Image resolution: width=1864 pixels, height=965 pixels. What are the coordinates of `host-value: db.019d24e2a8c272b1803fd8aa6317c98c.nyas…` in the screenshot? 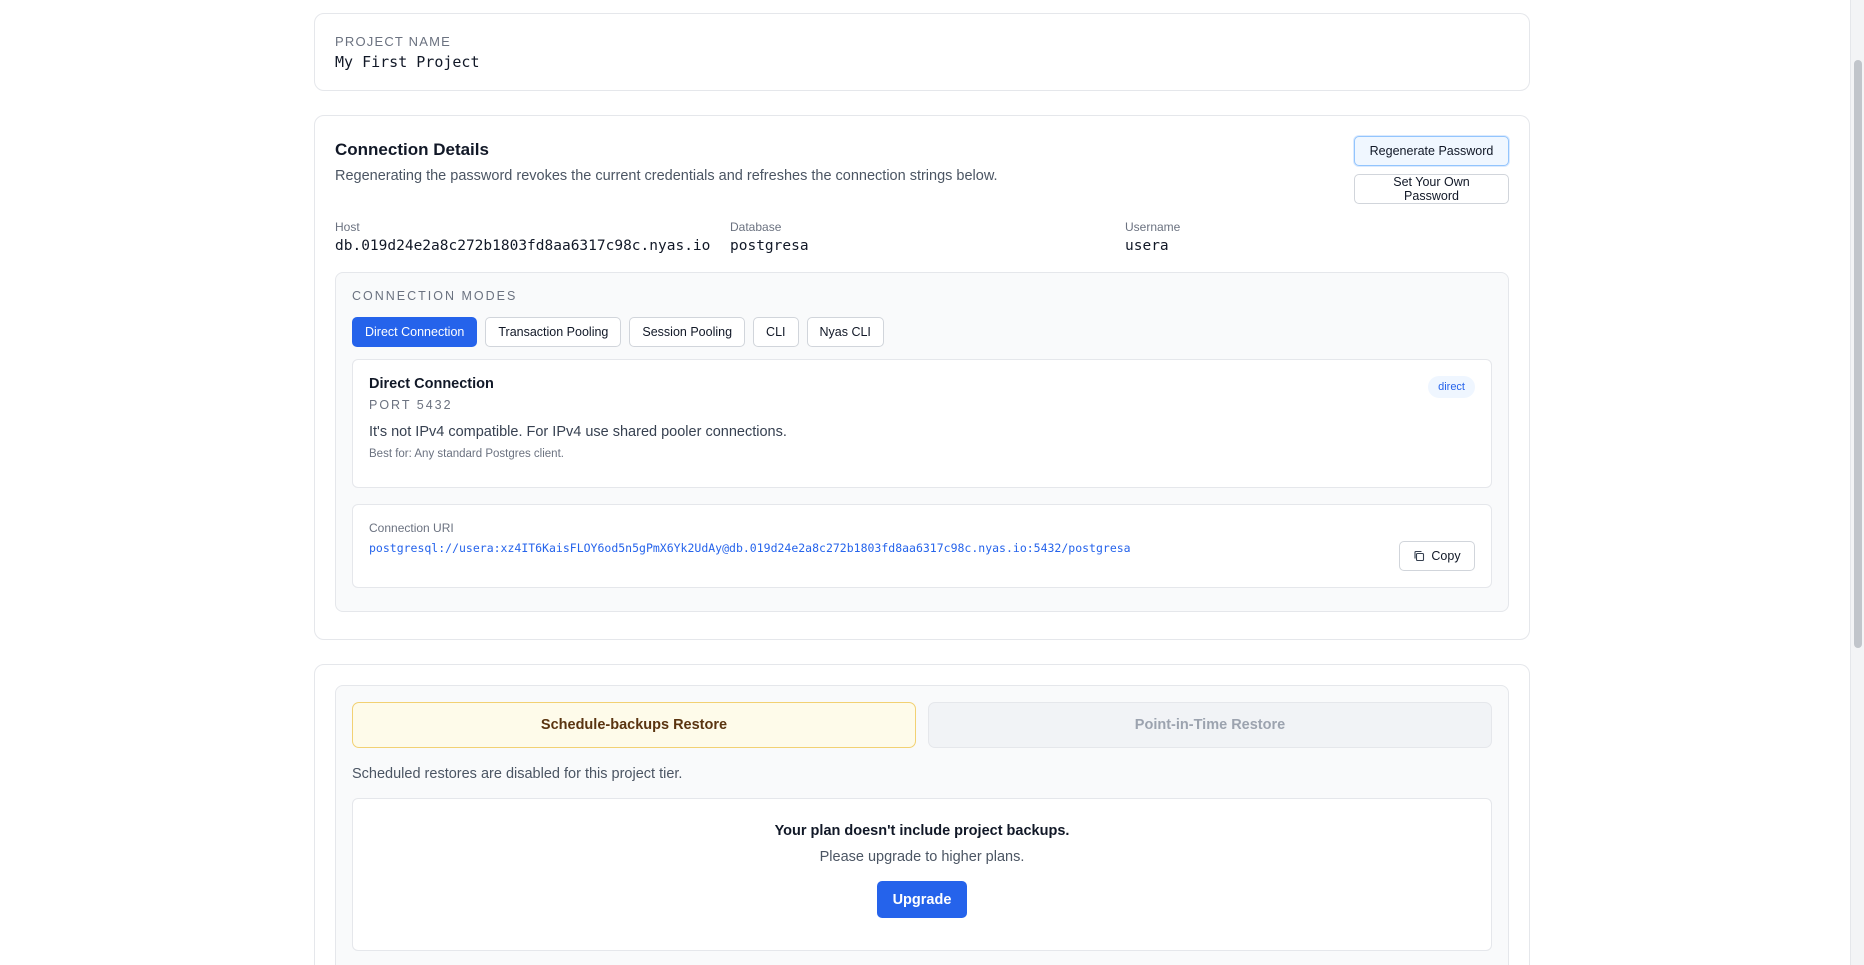 It's located at (523, 246).